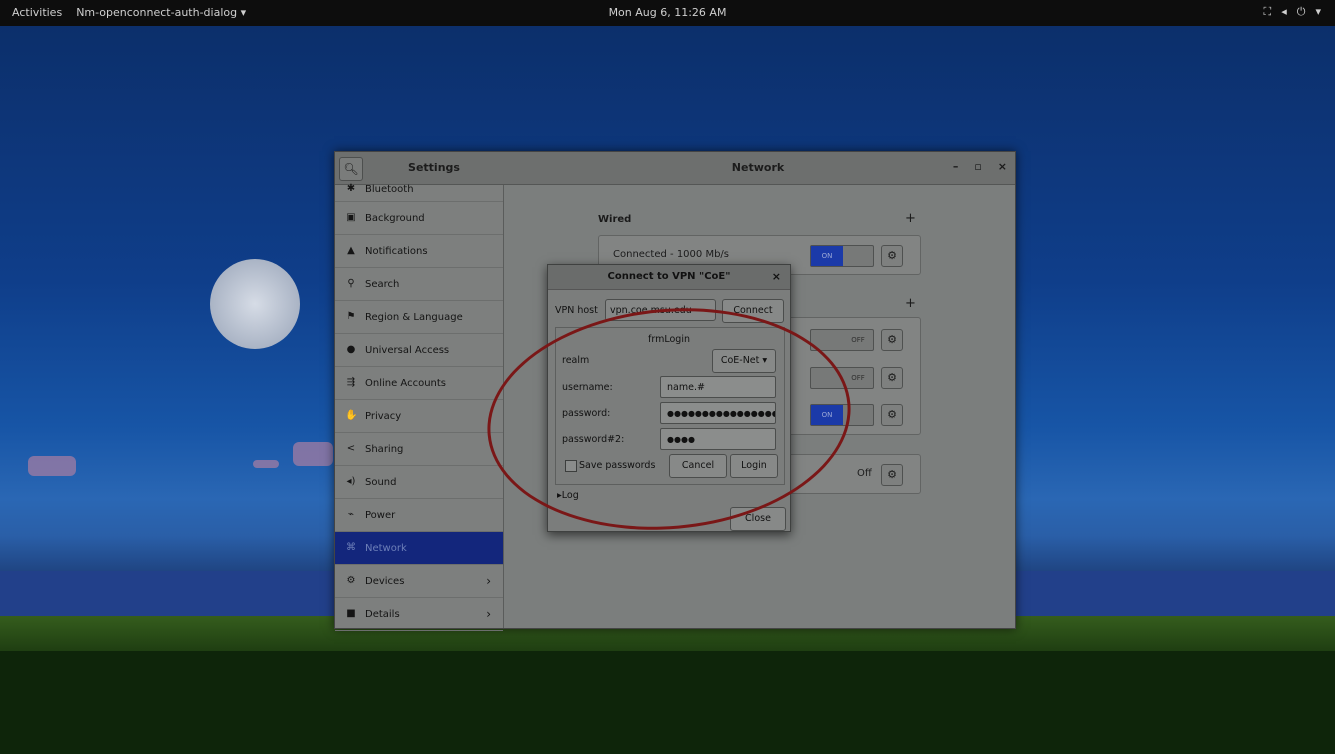  What do you see at coordinates (744, 361) in the screenshot?
I see `realm-select: CoE-Net ▾` at bounding box center [744, 361].